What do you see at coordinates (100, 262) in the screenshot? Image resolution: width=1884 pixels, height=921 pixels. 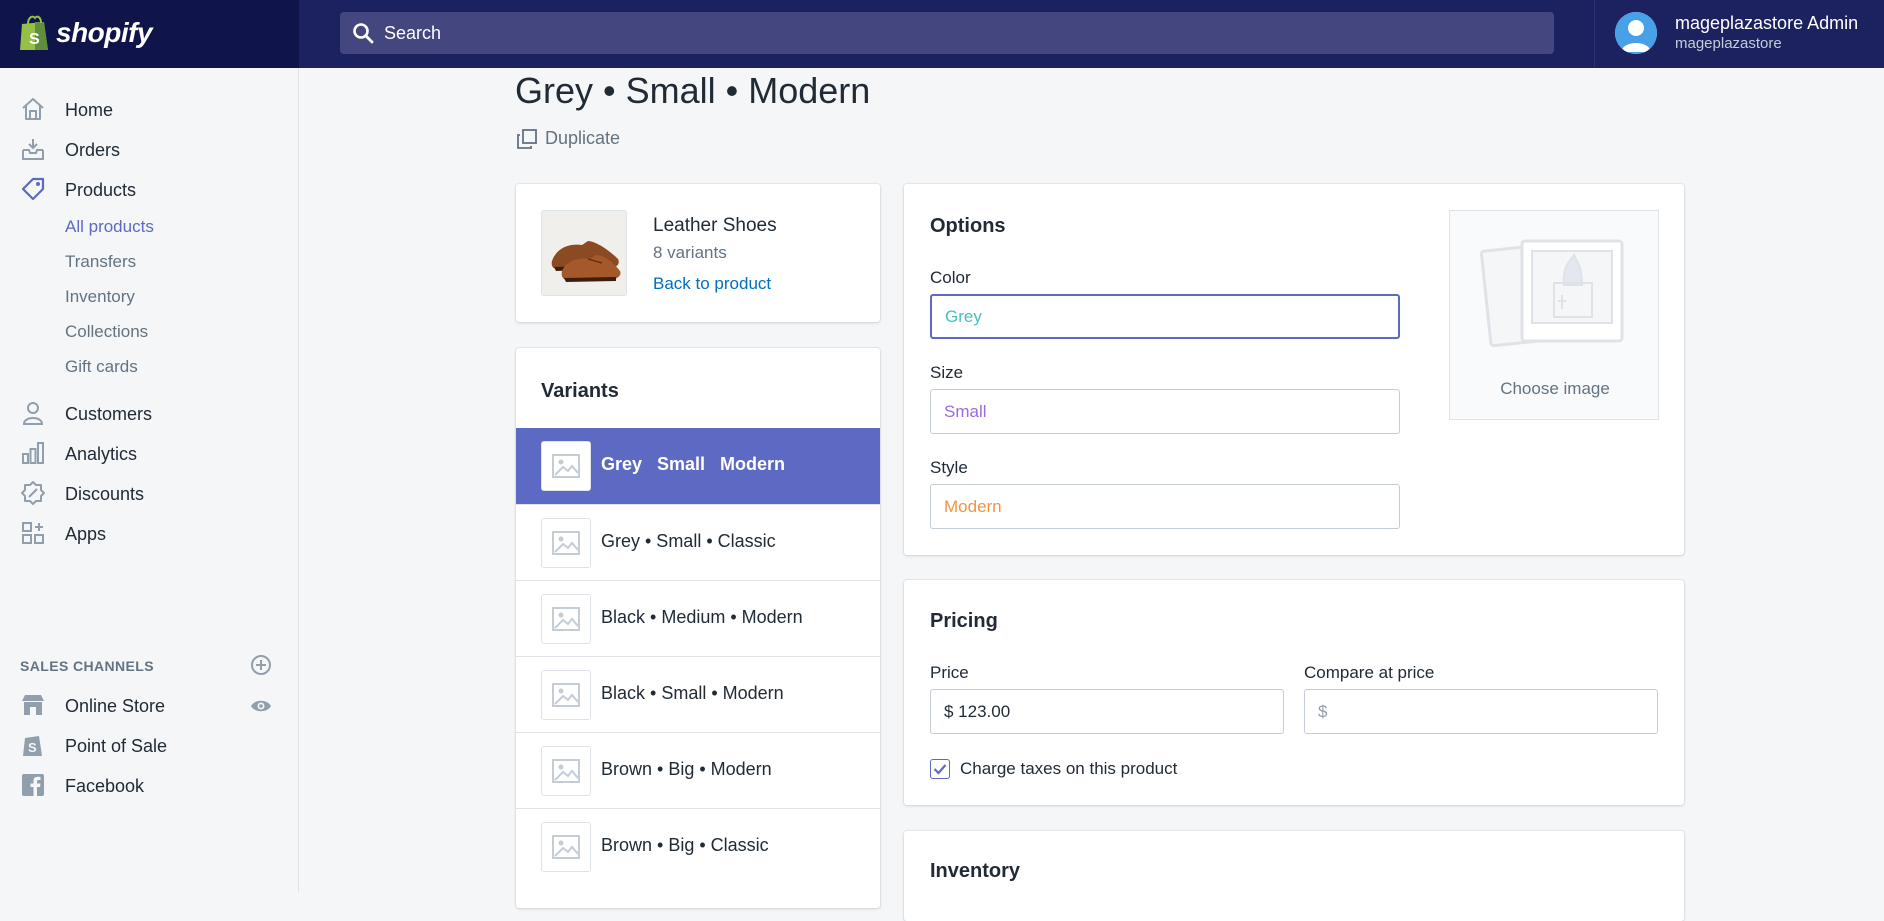 I see `sidebar-subitem-transfers: Transfers` at bounding box center [100, 262].